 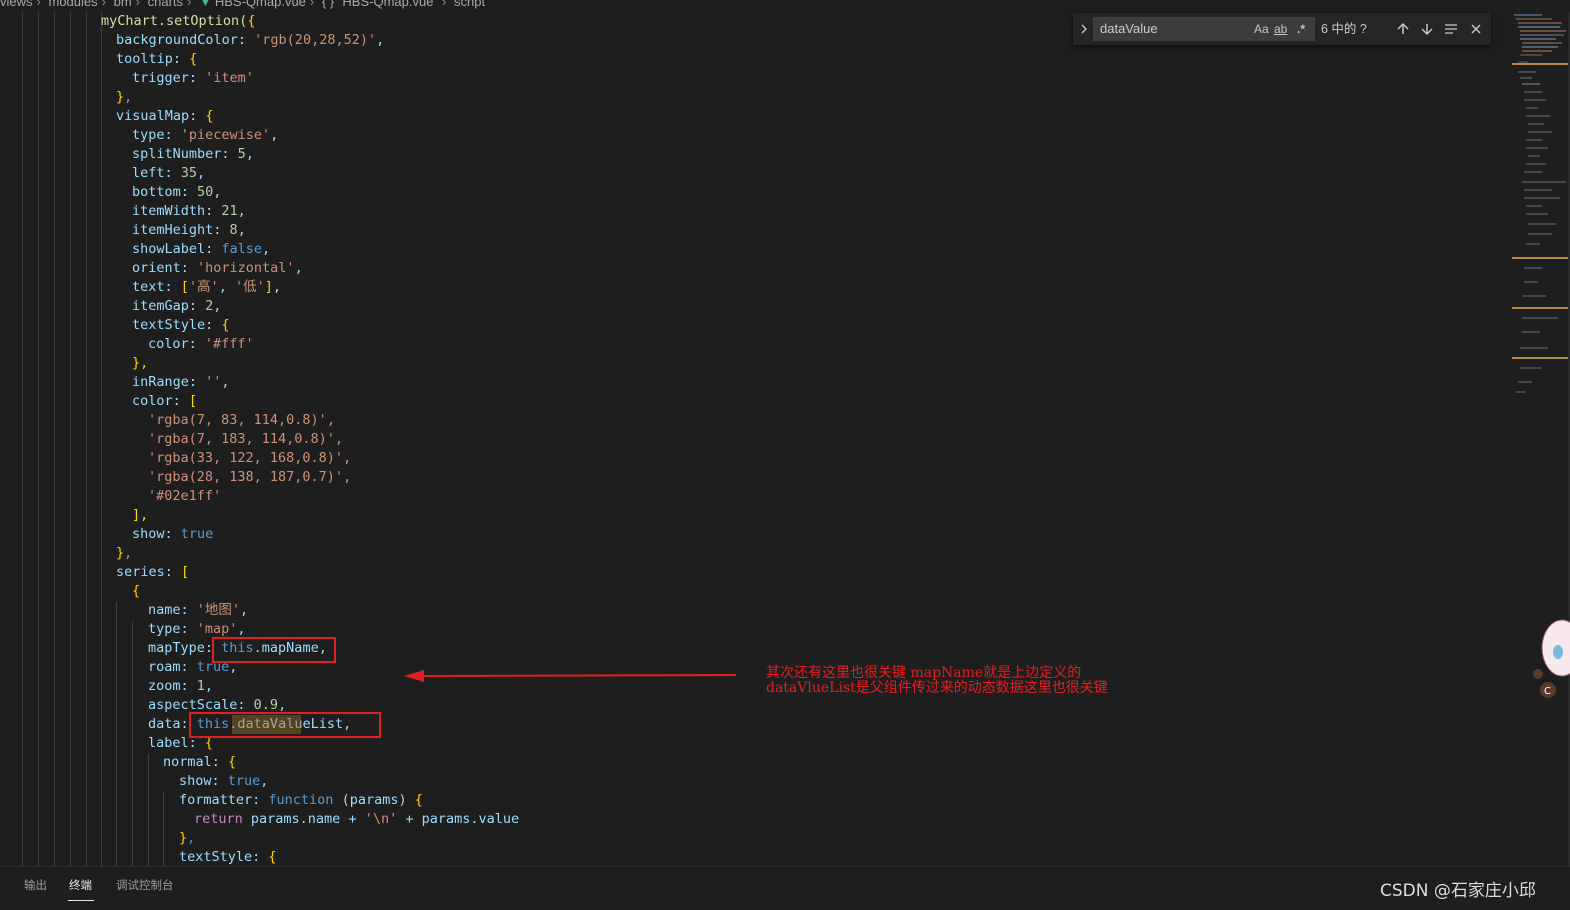 What do you see at coordinates (193, 154) in the screenshot?
I see `code-line-8: splitNumber: 5,` at bounding box center [193, 154].